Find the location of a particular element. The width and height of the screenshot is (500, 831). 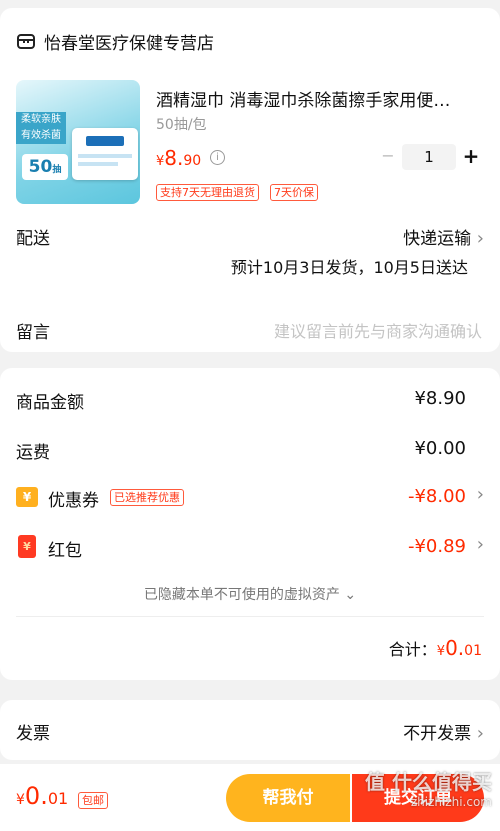

product-image: 柔软亲肤 有效杀菌 50抽 is located at coordinates (78, 142).